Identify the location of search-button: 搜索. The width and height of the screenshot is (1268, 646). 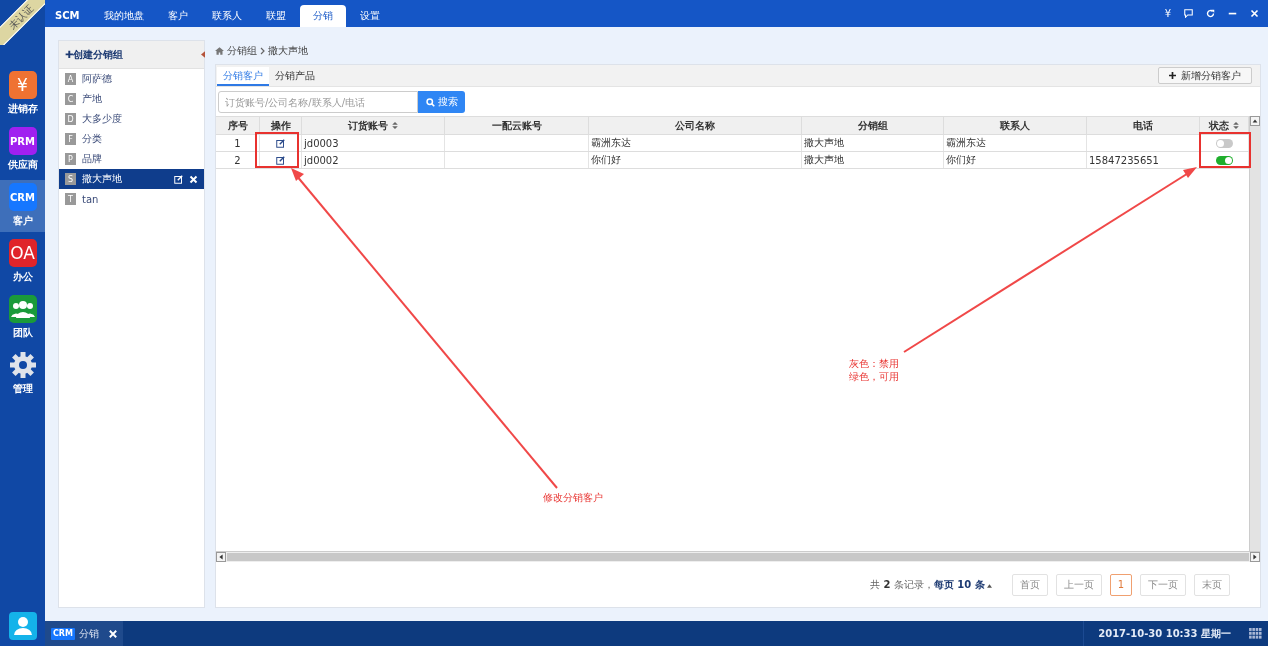
(441, 102).